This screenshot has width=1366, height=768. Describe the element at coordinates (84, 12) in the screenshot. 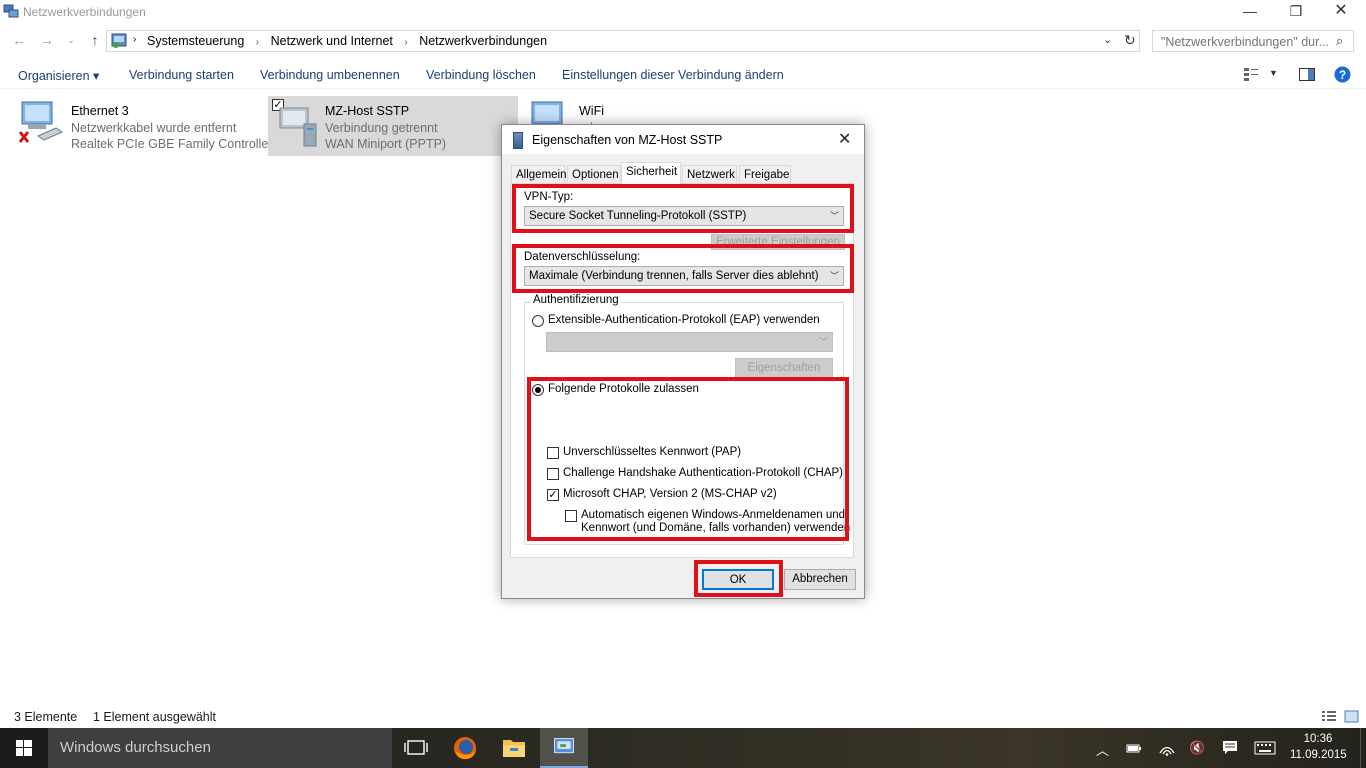

I see `window-title: Netzwerkverbindungen` at that location.